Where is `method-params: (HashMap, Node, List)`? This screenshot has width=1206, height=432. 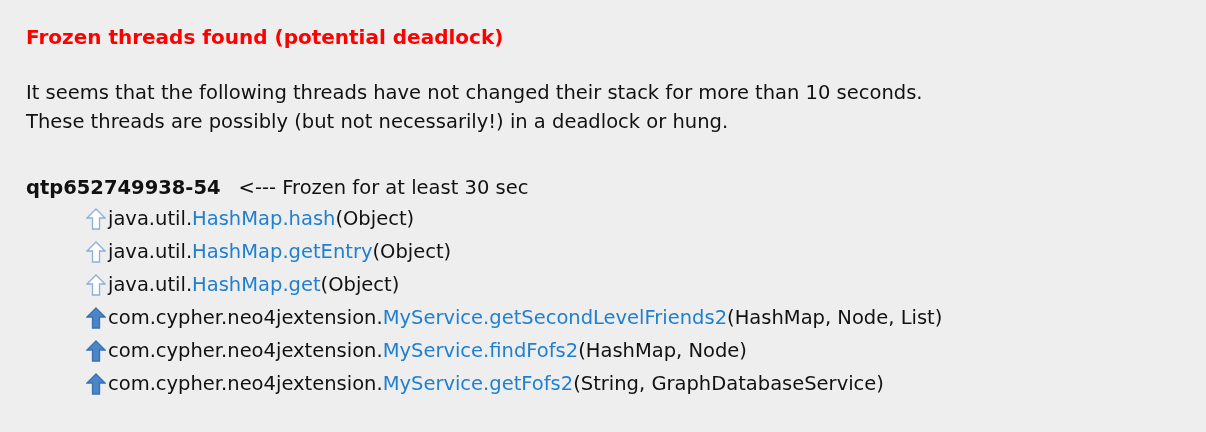
method-params: (HashMap, Node, List) is located at coordinates (835, 317).